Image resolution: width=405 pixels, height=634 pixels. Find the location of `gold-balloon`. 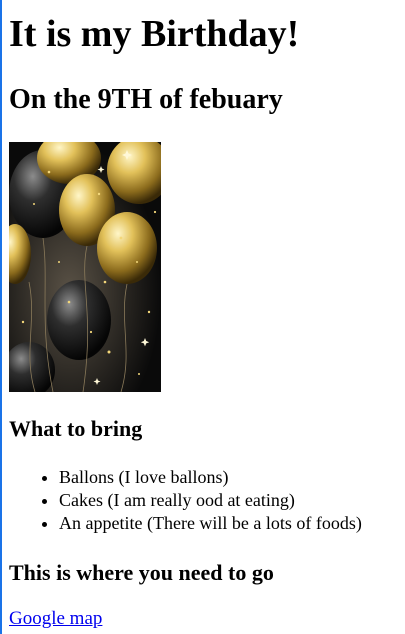

gold-balloon is located at coordinates (127, 248).